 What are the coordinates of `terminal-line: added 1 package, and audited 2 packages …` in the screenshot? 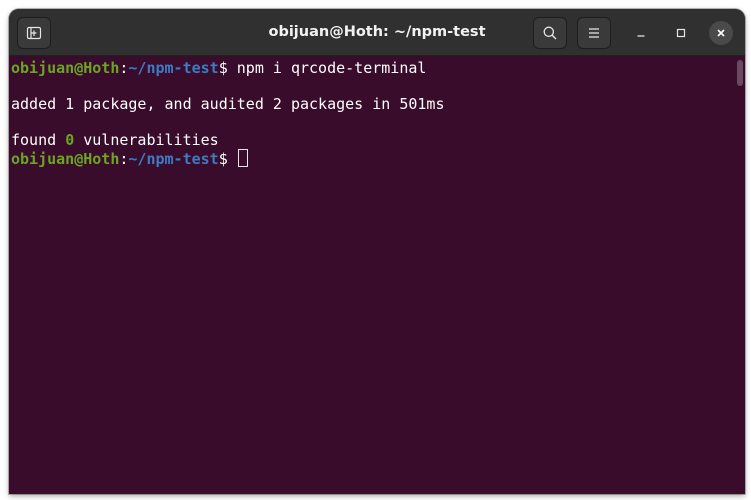 It's located at (227, 104).